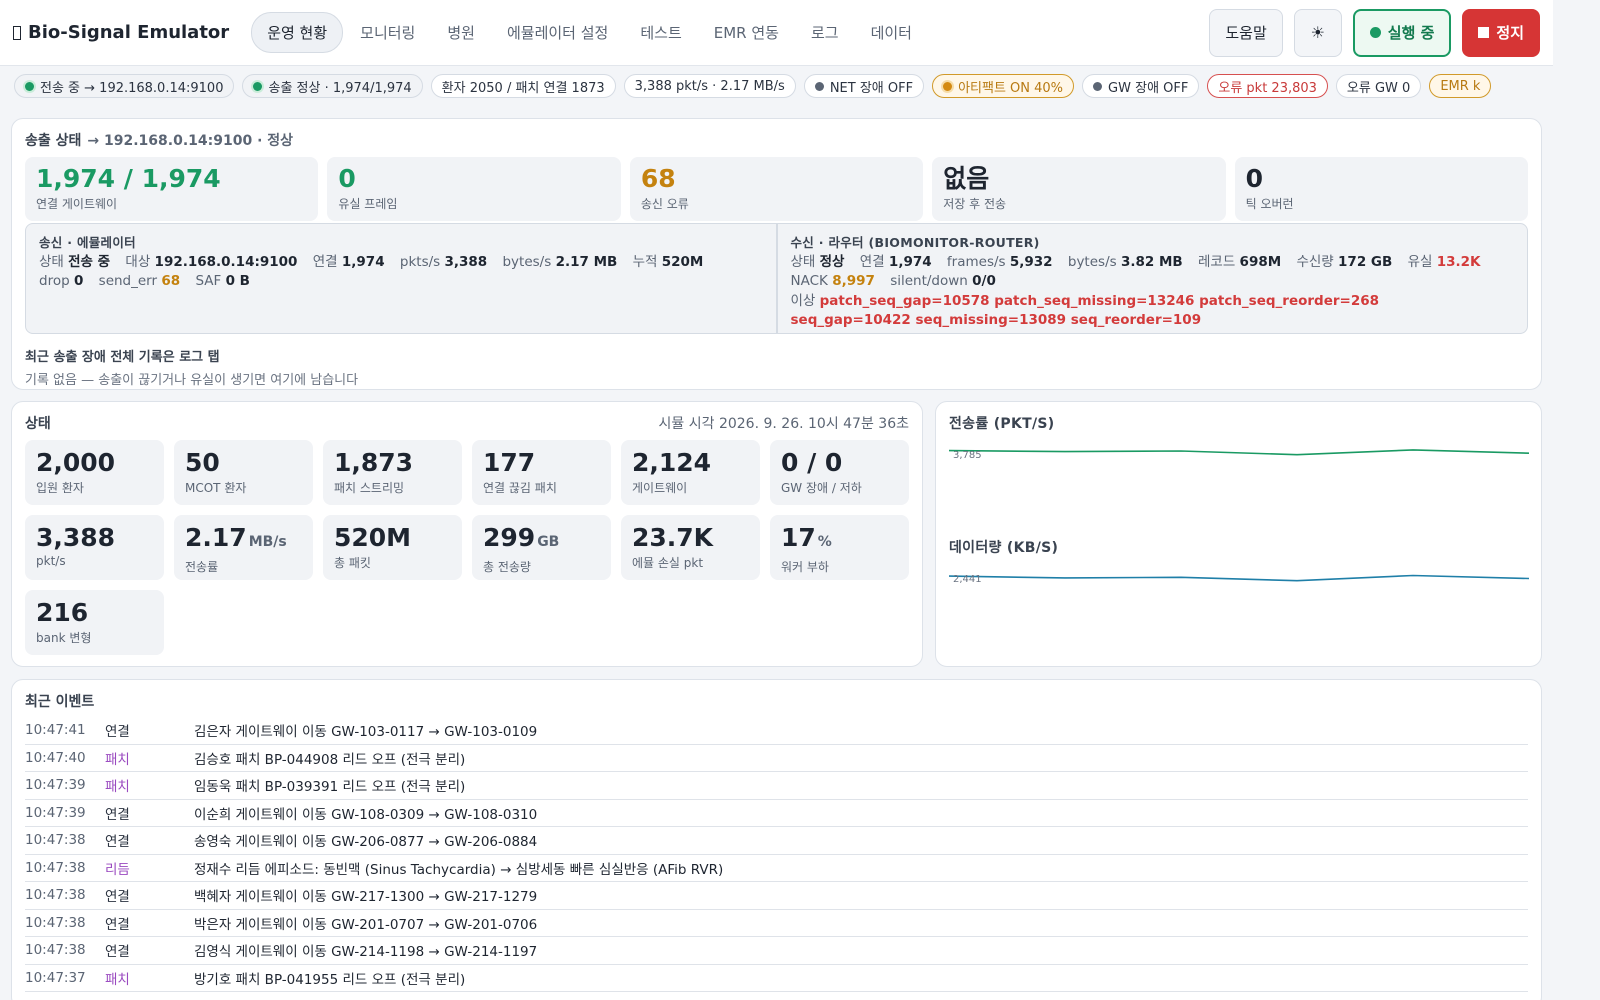 The width and height of the screenshot is (1600, 1000). Describe the element at coordinates (387, 32) in the screenshot. I see `tab-monitoring: 모니터링` at that location.